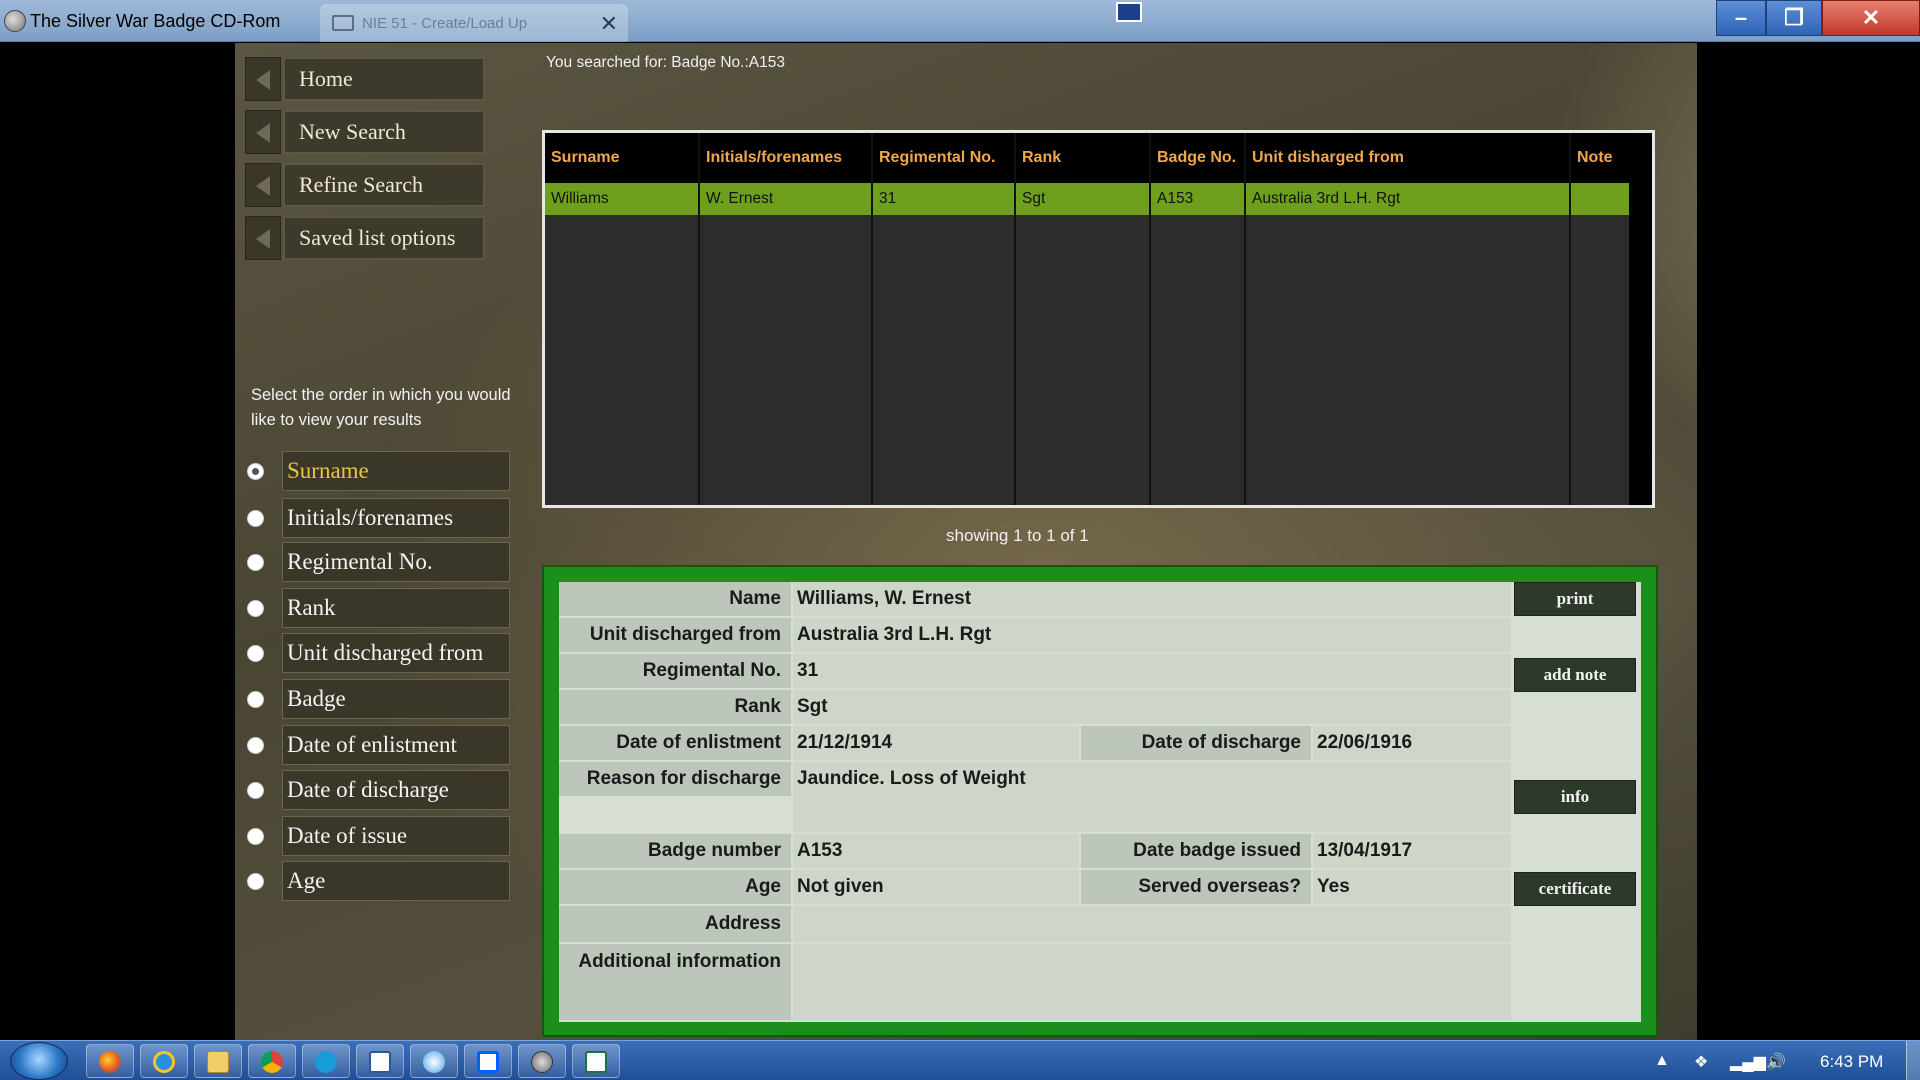 This screenshot has height=1080, width=1920. I want to click on table-scrollbar, so click(1640, 319).